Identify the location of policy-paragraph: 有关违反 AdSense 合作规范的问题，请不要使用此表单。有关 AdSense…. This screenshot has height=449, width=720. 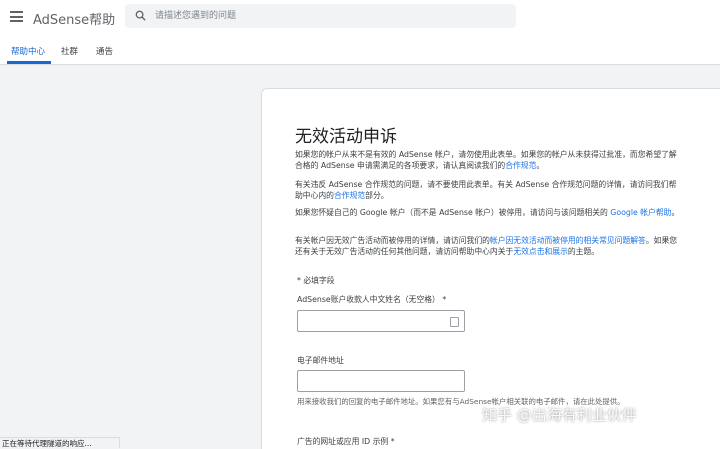
(487, 190).